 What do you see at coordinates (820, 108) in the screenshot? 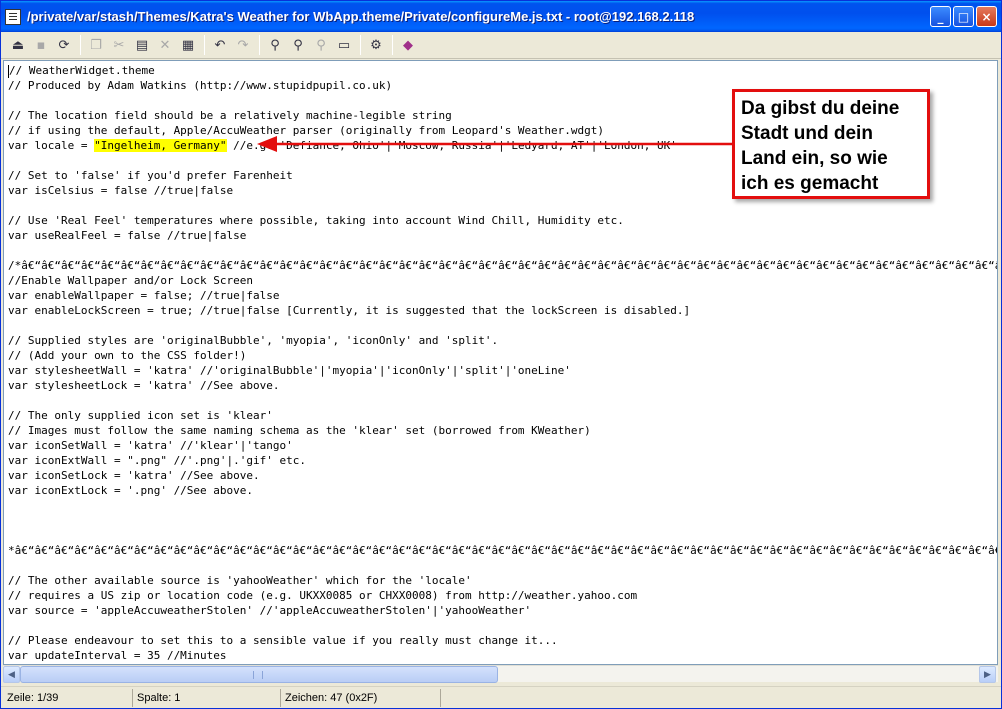
I see `callout-line: Da gibst du deine` at bounding box center [820, 108].